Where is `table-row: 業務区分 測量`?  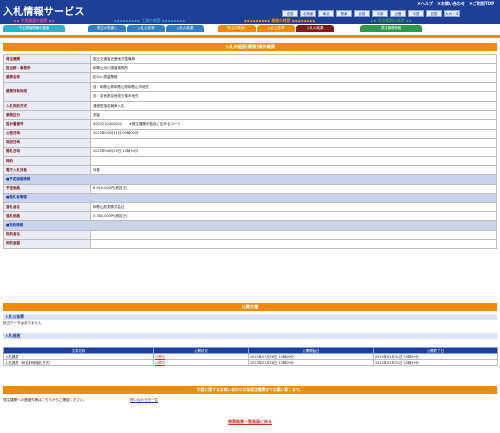
table-row: 業務区分 測量 is located at coordinates (250, 115).